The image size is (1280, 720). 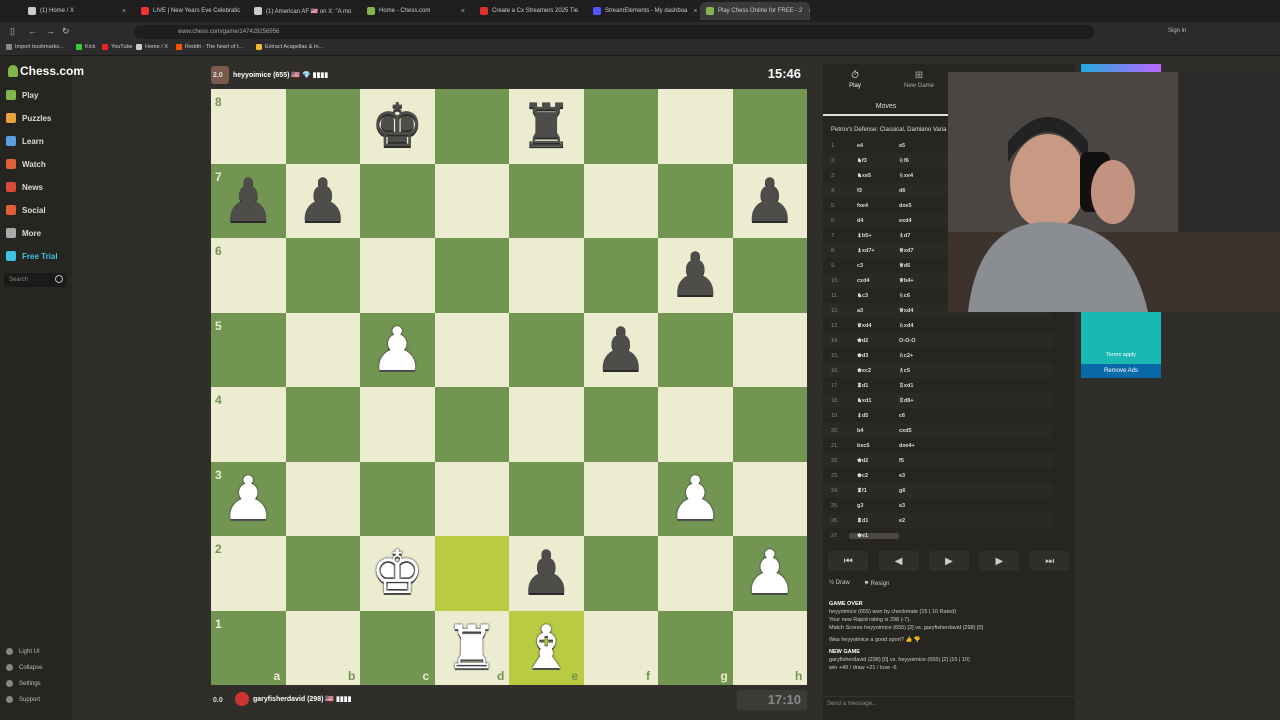 I want to click on square-a8, so click(x=248, y=126).